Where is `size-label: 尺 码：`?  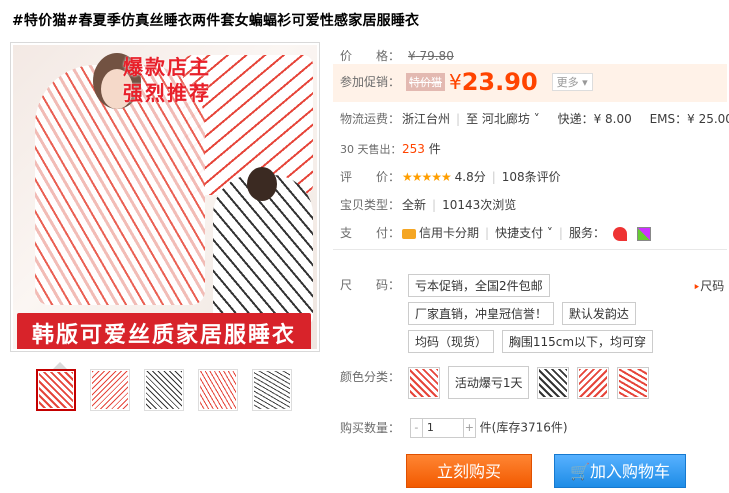
size-label: 尺 码： is located at coordinates (370, 285).